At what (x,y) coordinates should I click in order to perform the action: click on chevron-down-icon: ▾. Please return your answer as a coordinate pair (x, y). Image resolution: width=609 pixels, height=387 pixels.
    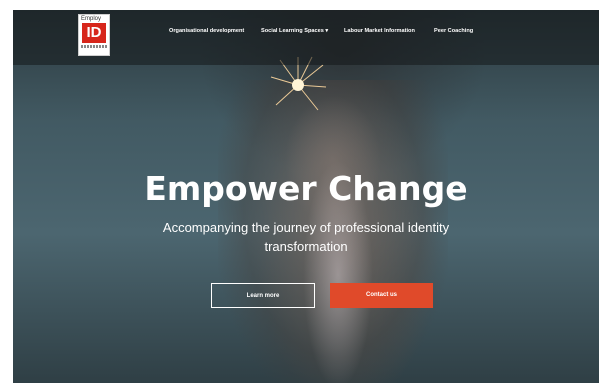
    Looking at the image, I should click on (327, 31).